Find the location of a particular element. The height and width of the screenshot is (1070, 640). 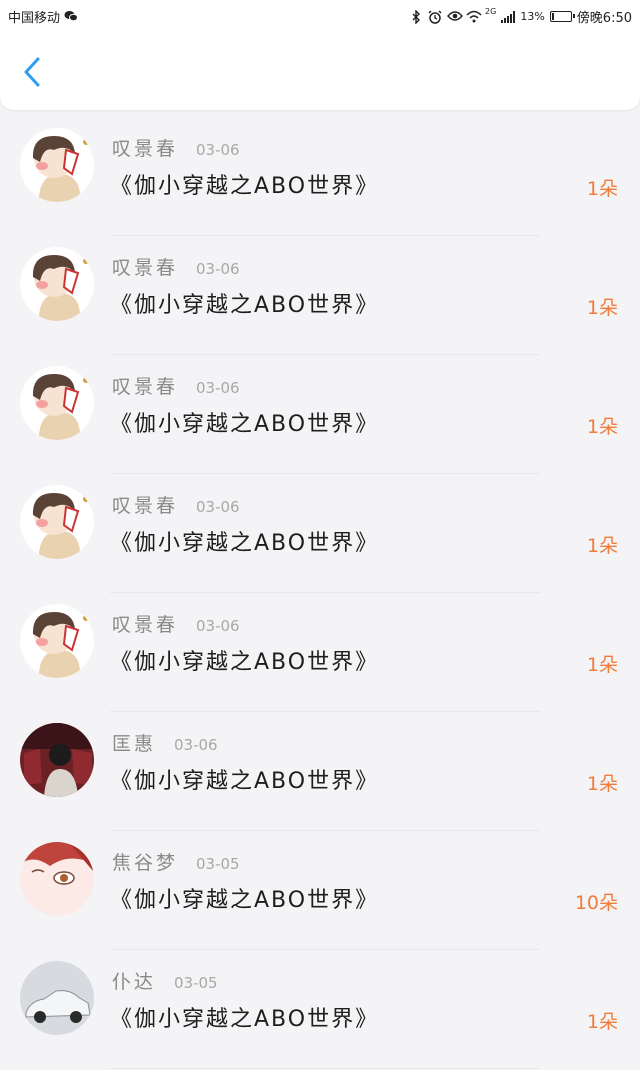

wifi-icon is located at coordinates (474, 17).